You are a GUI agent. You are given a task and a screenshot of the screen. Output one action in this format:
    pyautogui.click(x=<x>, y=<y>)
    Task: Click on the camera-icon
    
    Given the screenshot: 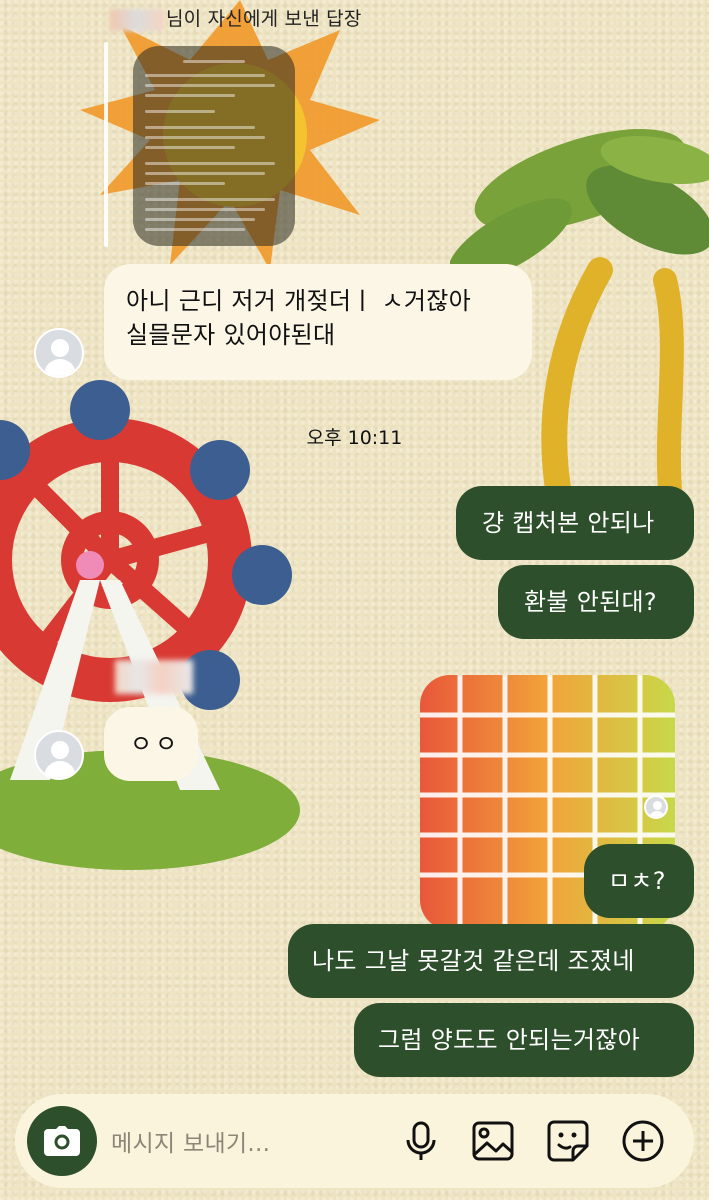 What is the action you would take?
    pyautogui.click(x=62, y=1141)
    